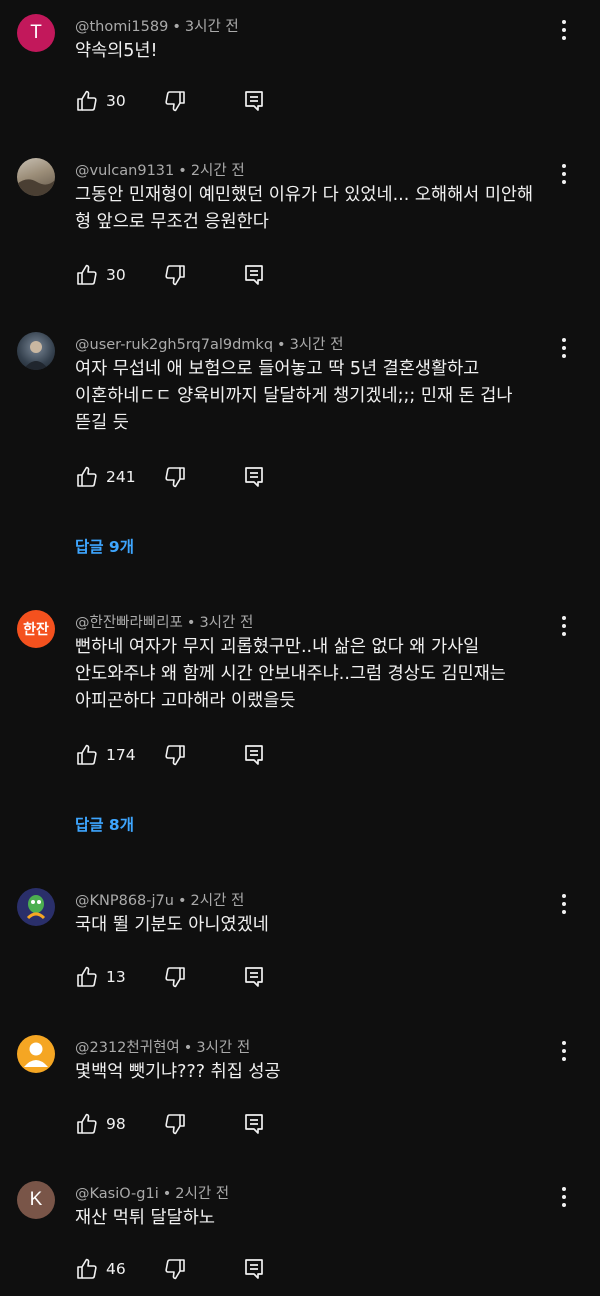 Image resolution: width=600 pixels, height=1296 pixels. What do you see at coordinates (121, 477) in the screenshot?
I see `like-count: 241` at bounding box center [121, 477].